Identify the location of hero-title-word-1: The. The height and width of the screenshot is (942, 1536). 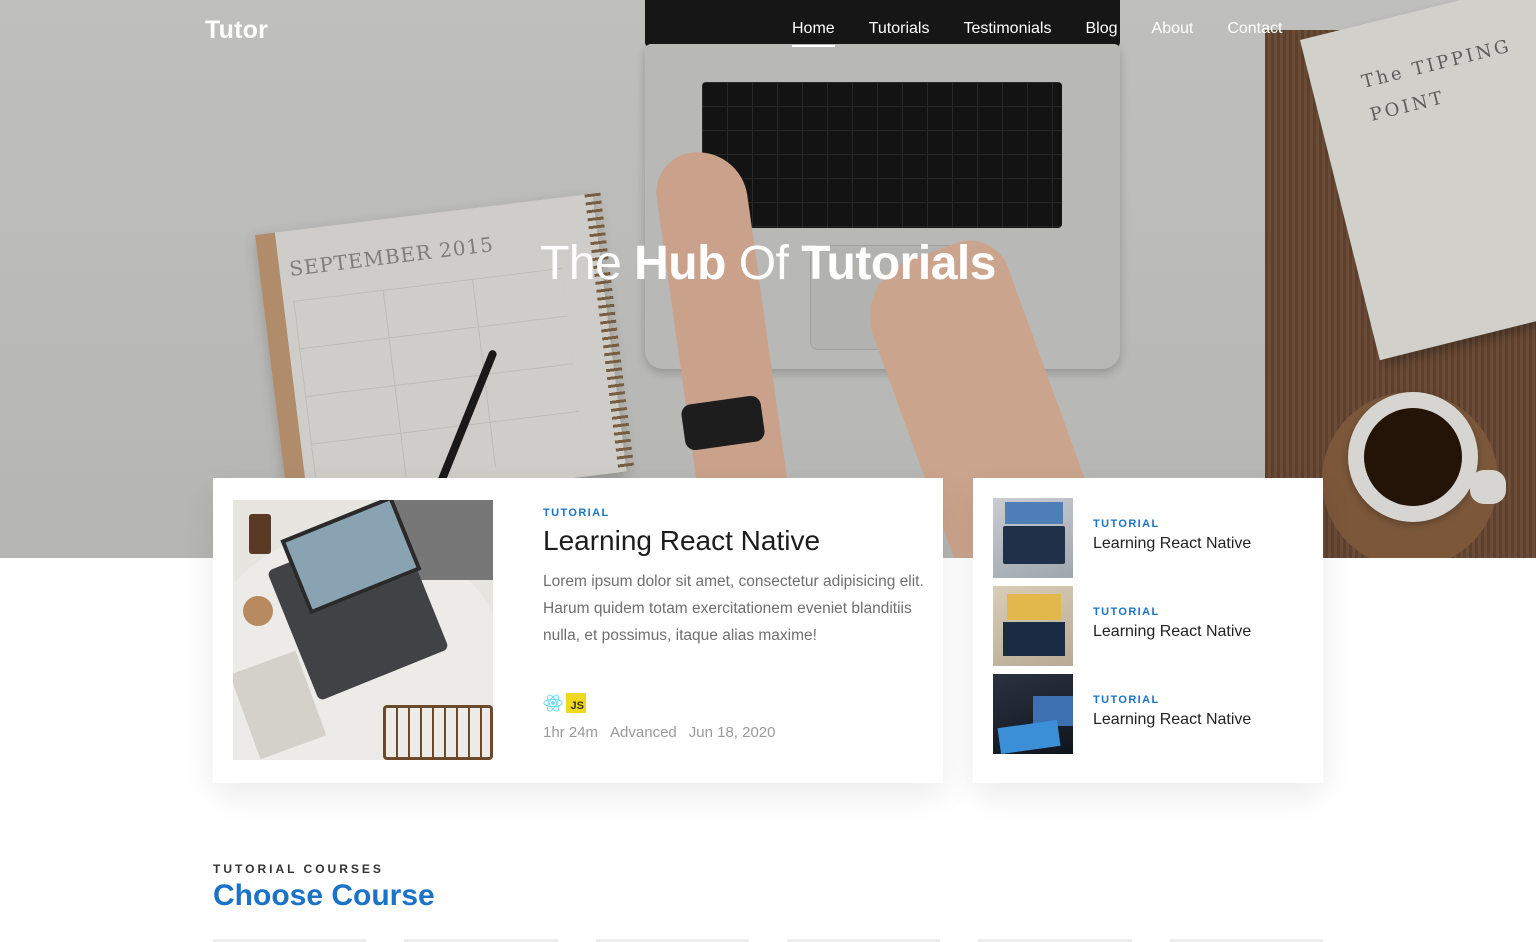
(581, 263).